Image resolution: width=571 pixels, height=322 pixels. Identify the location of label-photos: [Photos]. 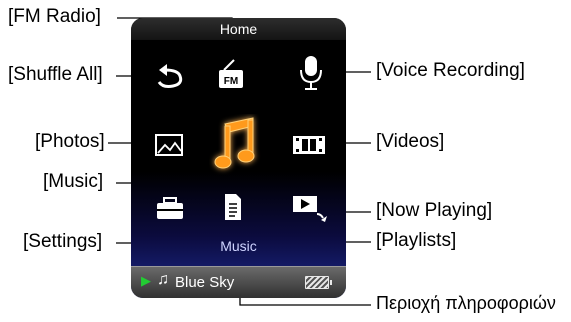
(70, 141).